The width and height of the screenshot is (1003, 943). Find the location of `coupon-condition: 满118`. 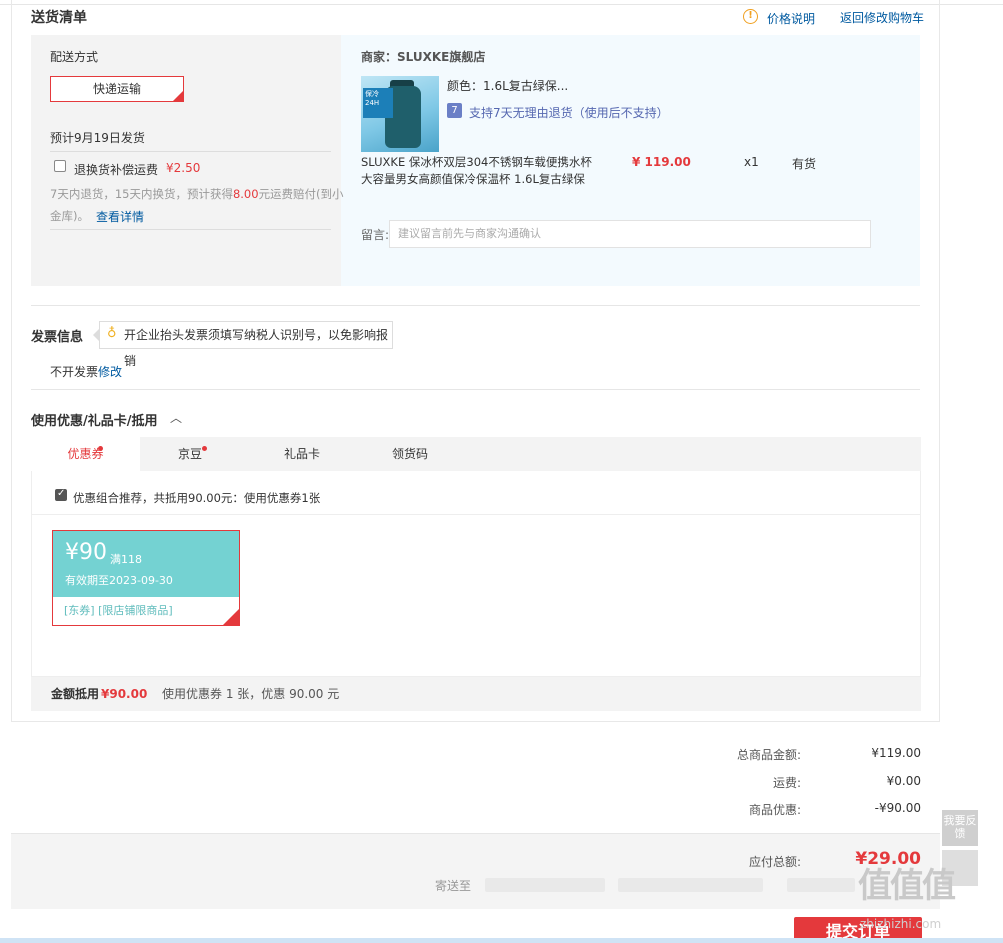

coupon-condition: 满118 is located at coordinates (126, 559).